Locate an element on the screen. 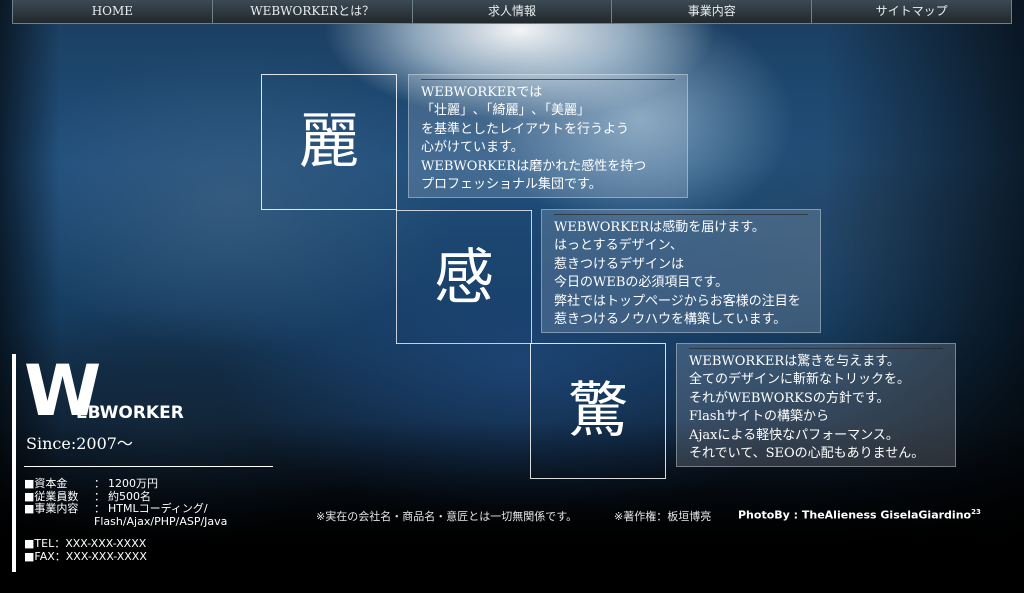 This screenshot has width=1024, height=593. panel-text: 惹きつけるノウハウを構築しています。 is located at coordinates (670, 320).